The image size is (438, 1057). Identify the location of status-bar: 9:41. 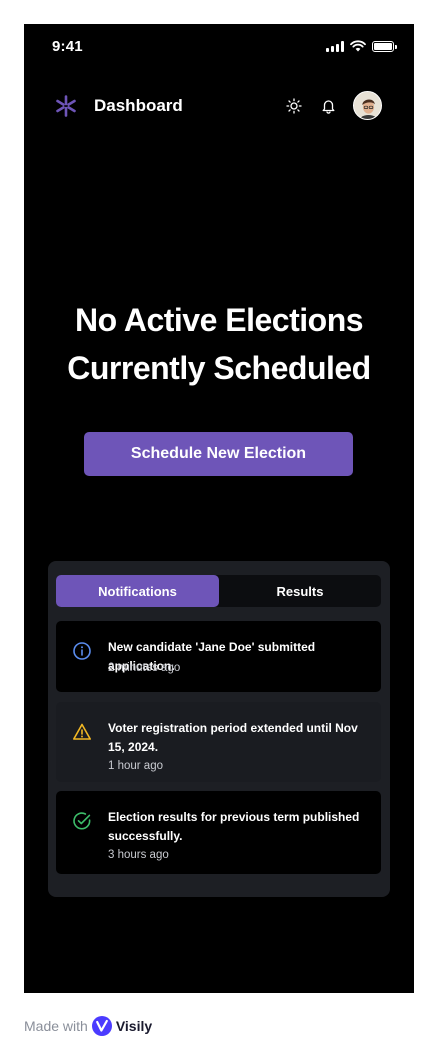
(219, 46).